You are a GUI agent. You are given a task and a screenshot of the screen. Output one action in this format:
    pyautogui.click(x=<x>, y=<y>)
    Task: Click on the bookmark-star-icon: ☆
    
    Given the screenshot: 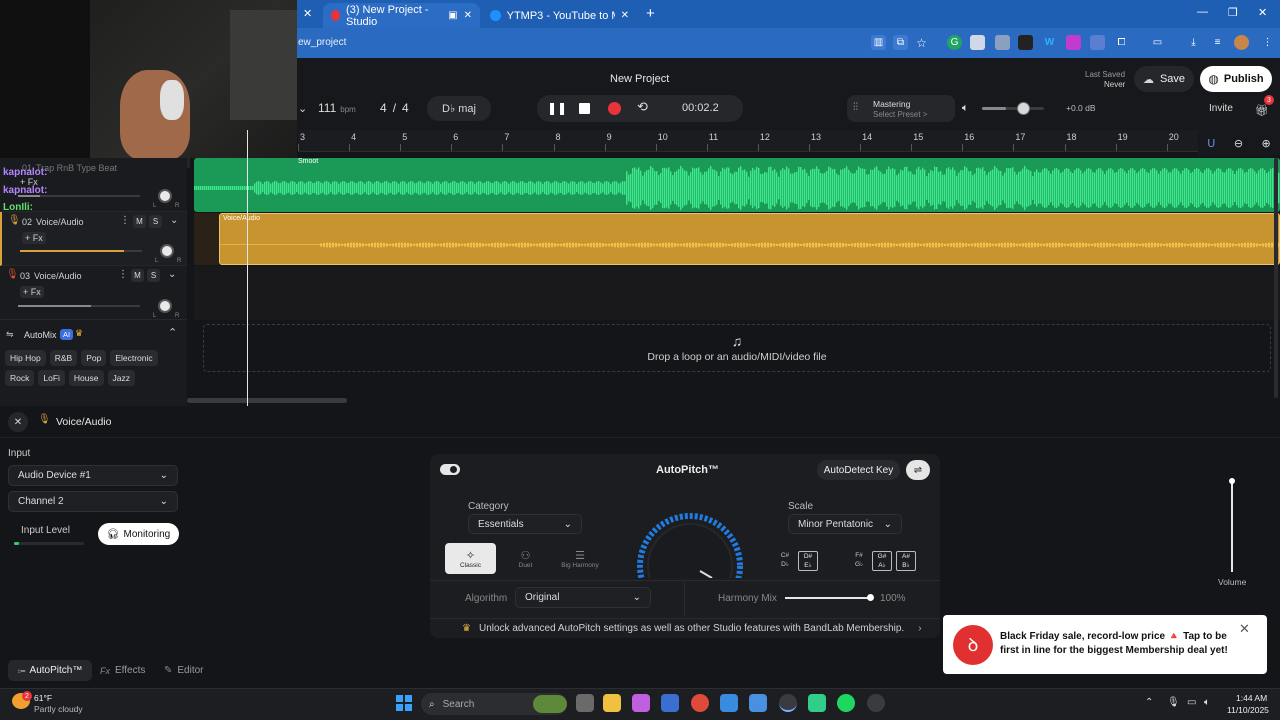 What is the action you would take?
    pyautogui.click(x=921, y=42)
    